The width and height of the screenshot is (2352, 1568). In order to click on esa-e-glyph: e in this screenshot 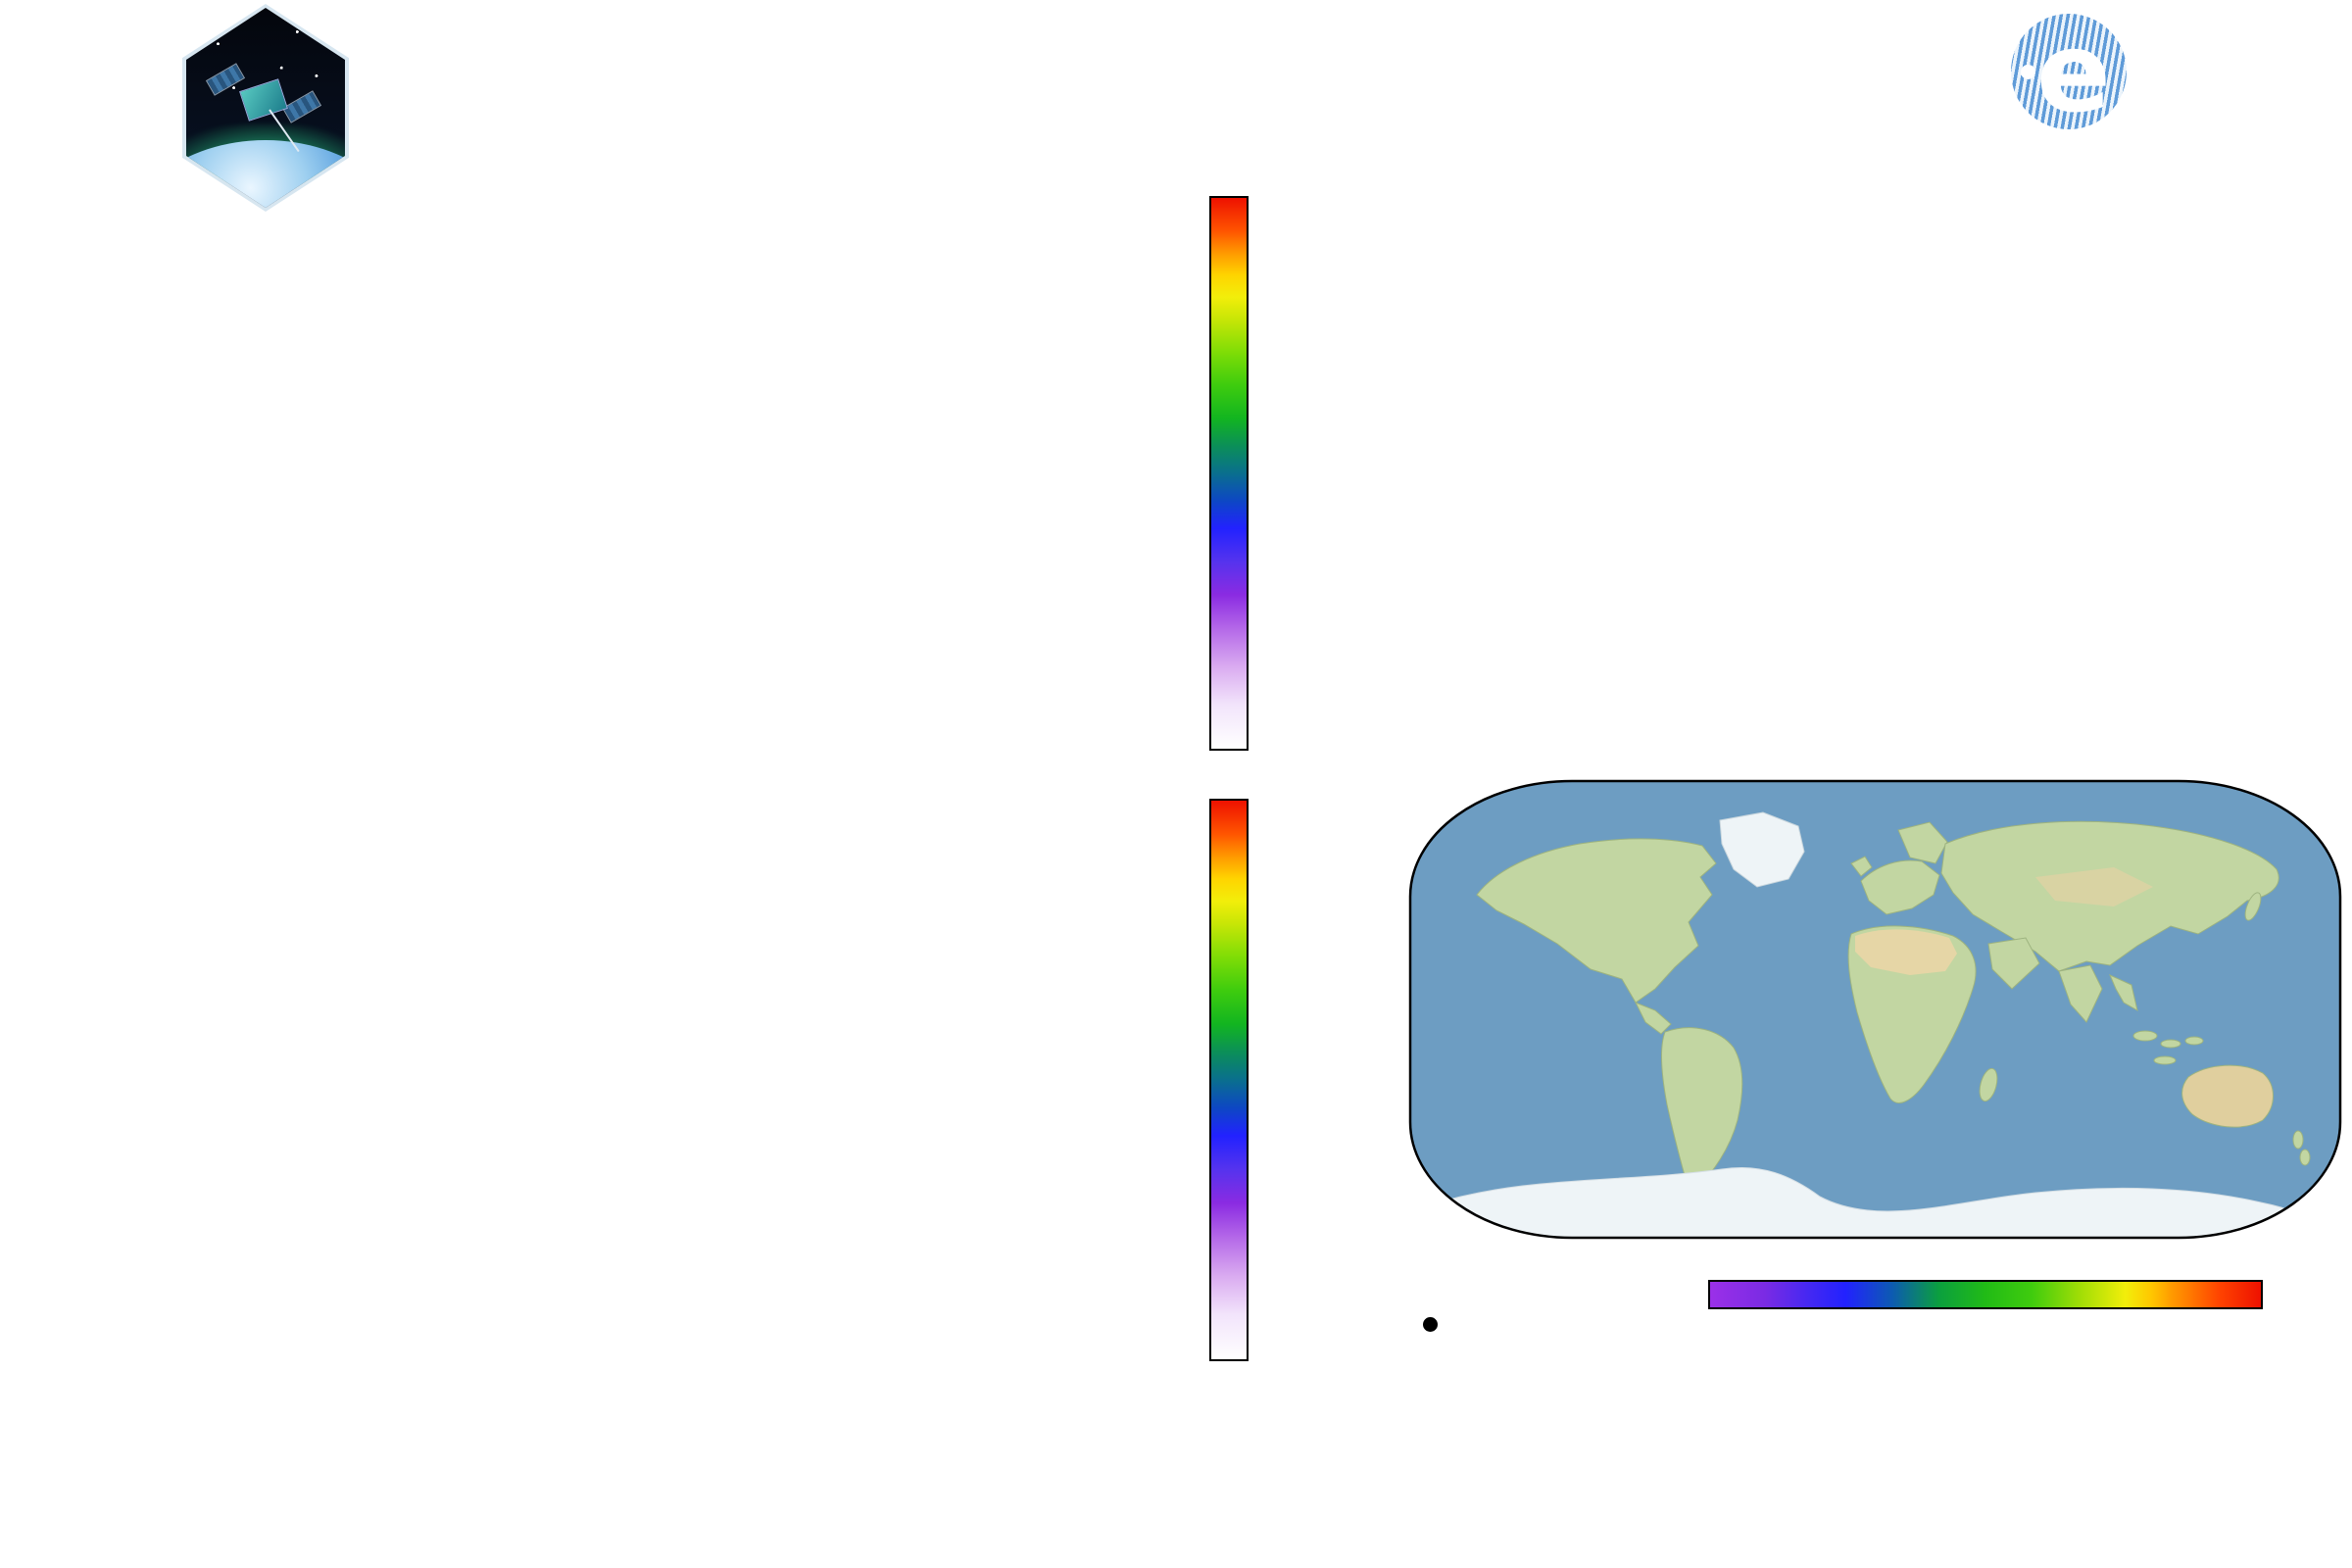, I will do `click(2073, 71)`.